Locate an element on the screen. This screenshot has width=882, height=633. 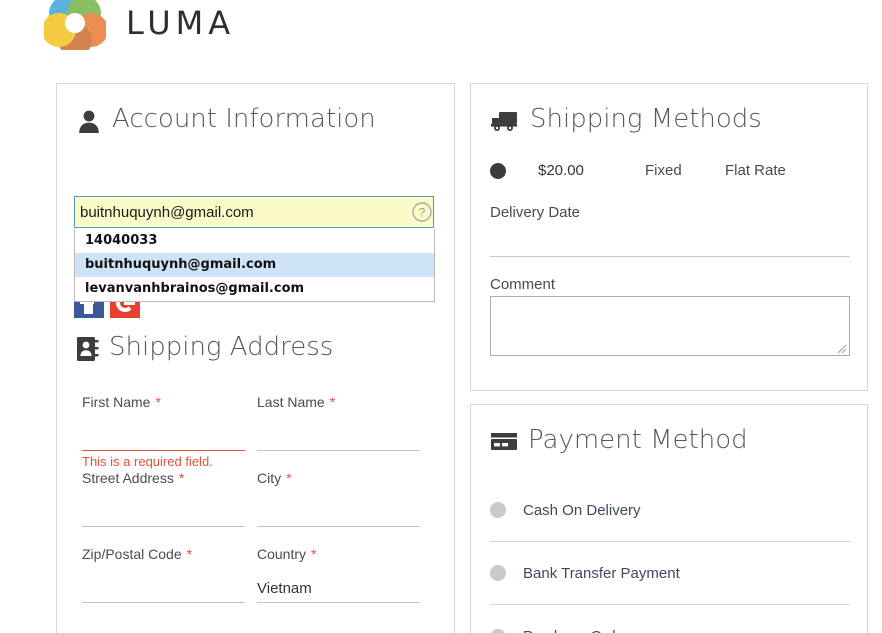
brand-name: LUMA is located at coordinates (181, 23).